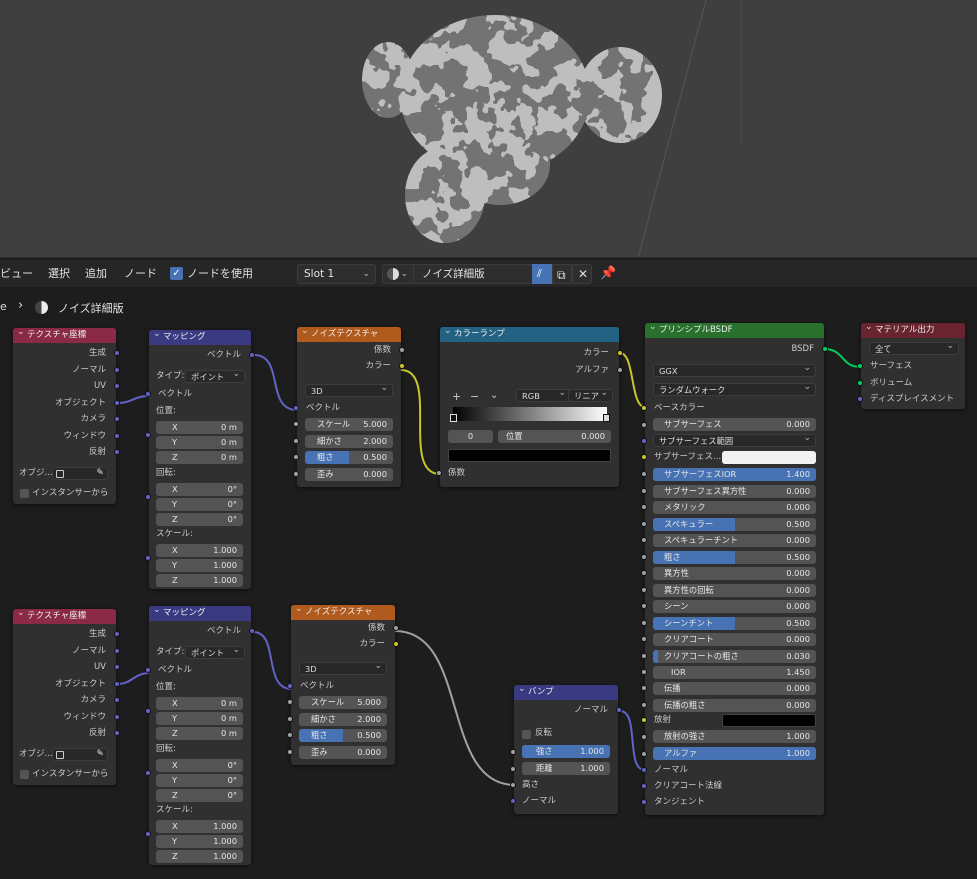 This screenshot has width=977, height=879. Describe the element at coordinates (199, 703) in the screenshot. I see `mapping-location-x: X 0 m` at that location.